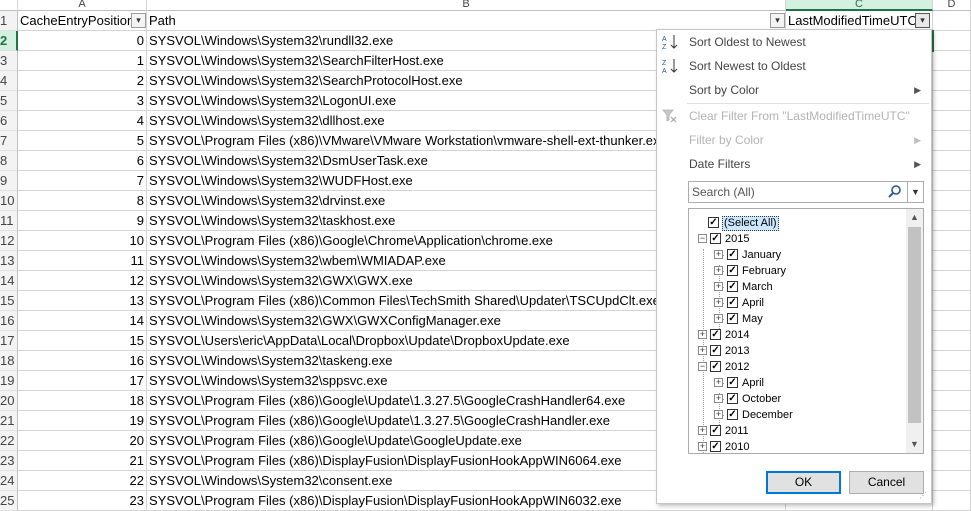 Image resolution: width=971 pixels, height=511 pixels. I want to click on row-number: 24, so click(9, 481).